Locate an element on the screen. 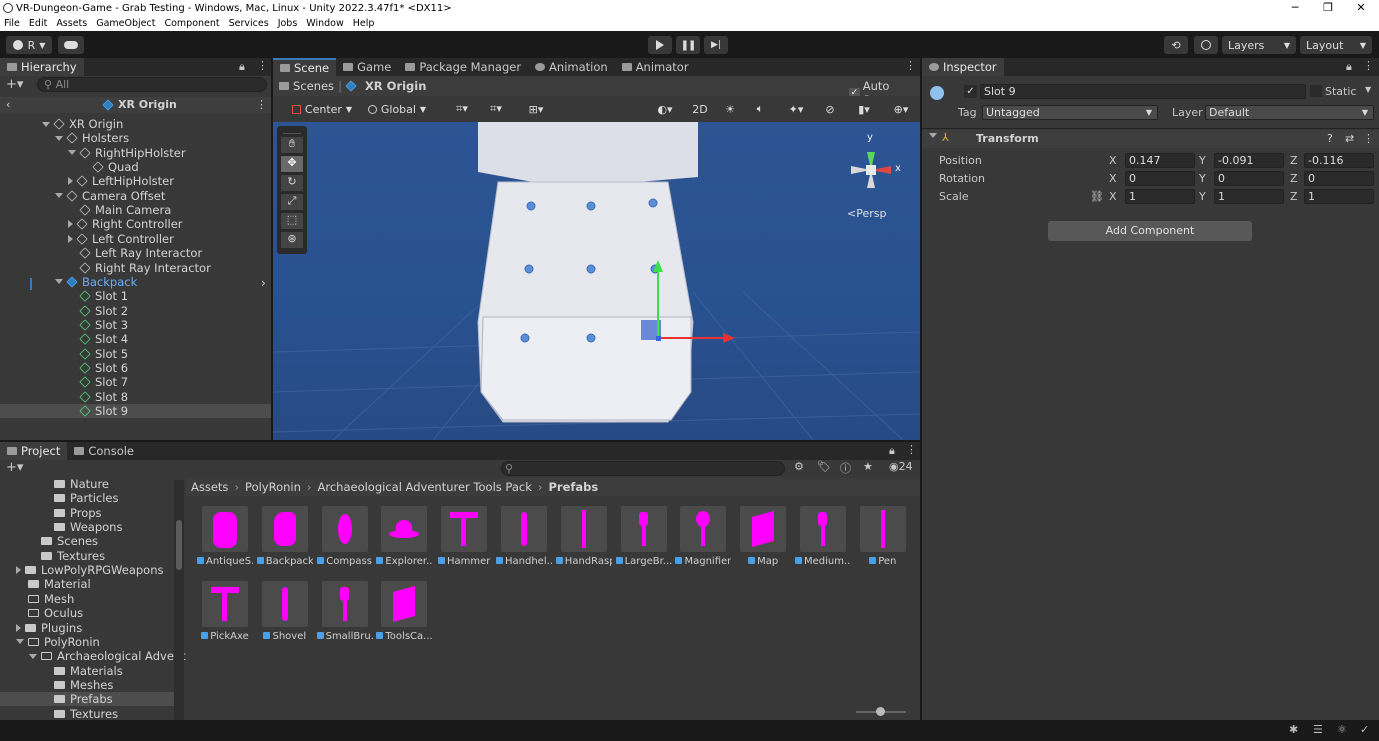 This screenshot has width=1379, height=741. tab-animation: Animation is located at coordinates (571, 67).